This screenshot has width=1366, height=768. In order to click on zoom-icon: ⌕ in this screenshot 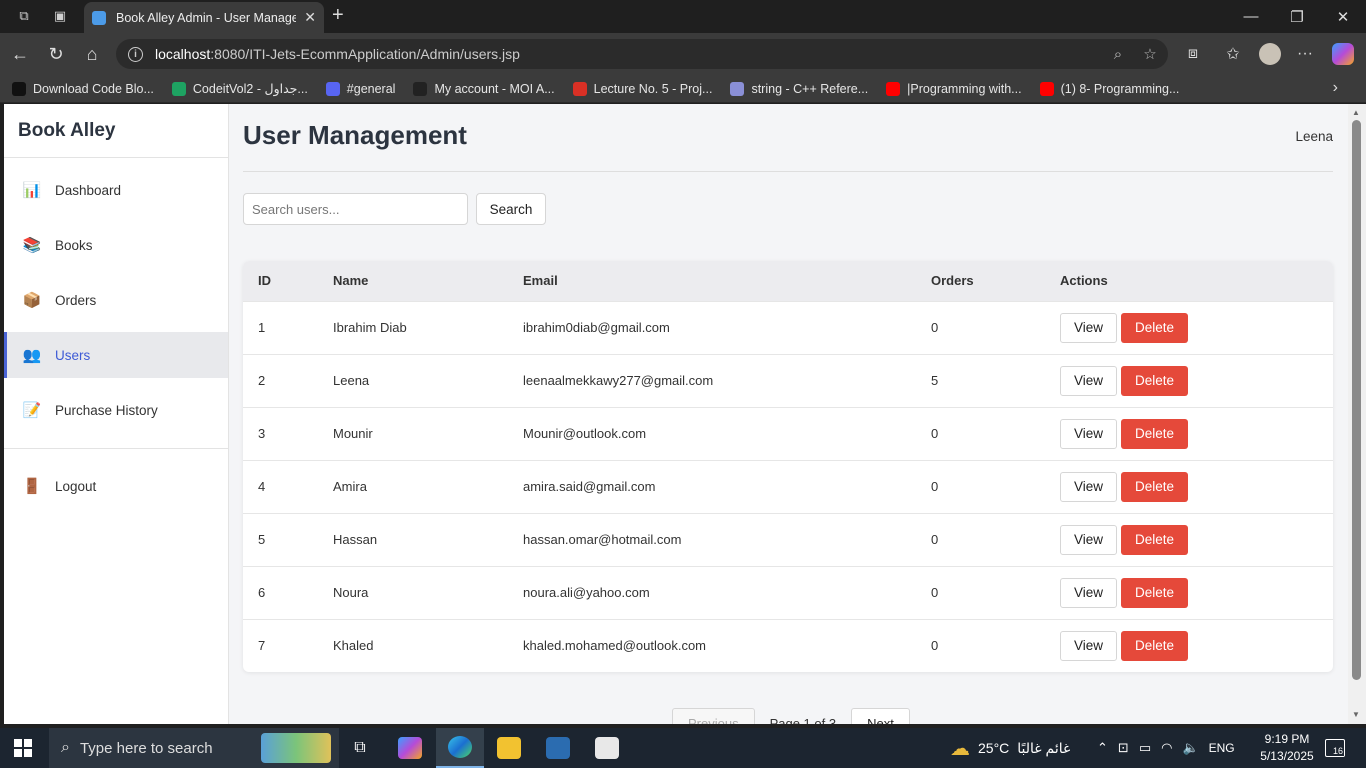, I will do `click(1118, 54)`.